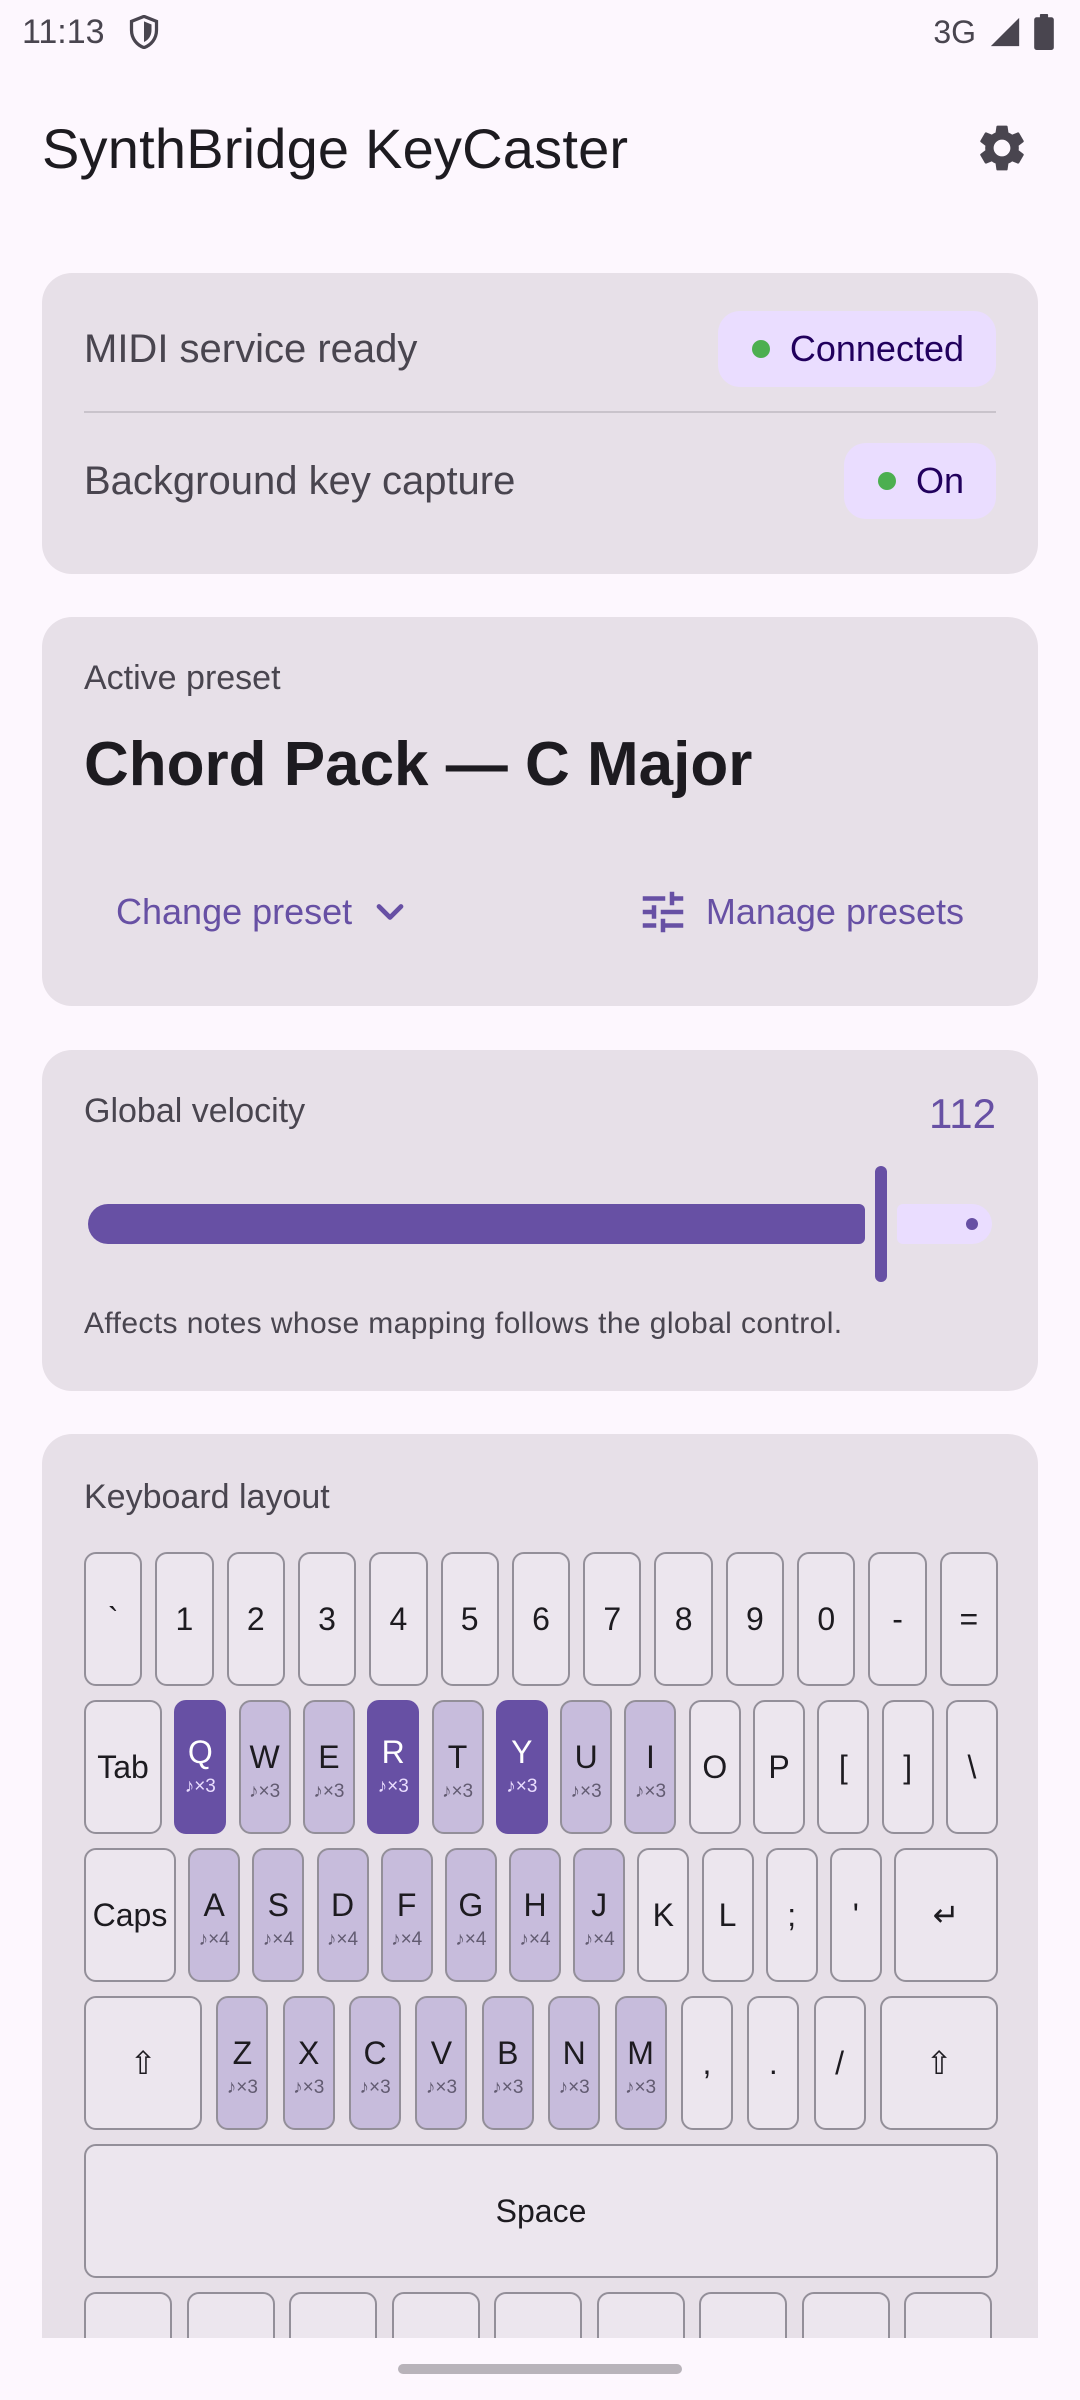  I want to click on key-q: Q ♪×3, so click(200, 1767).